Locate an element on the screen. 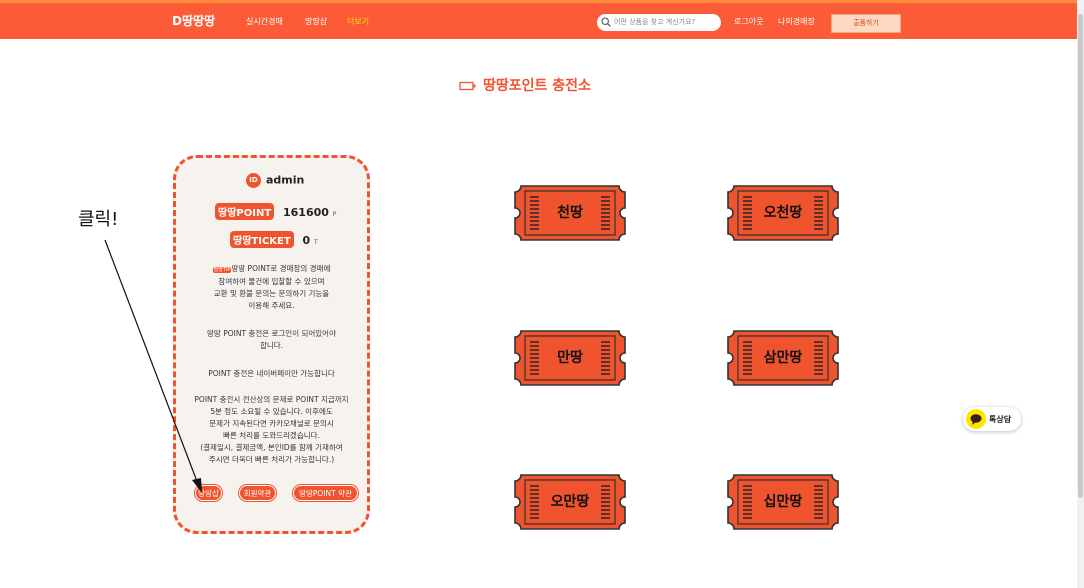  ticket-5000: 오천땅 is located at coordinates (783, 213).